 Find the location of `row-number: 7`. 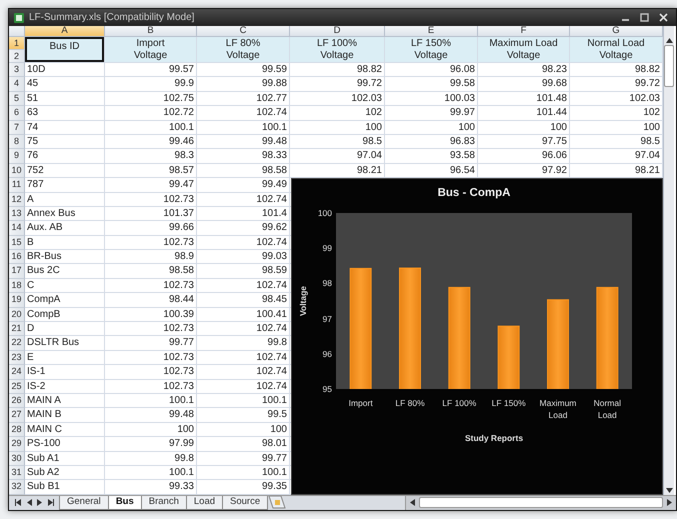

row-number: 7 is located at coordinates (17, 127).